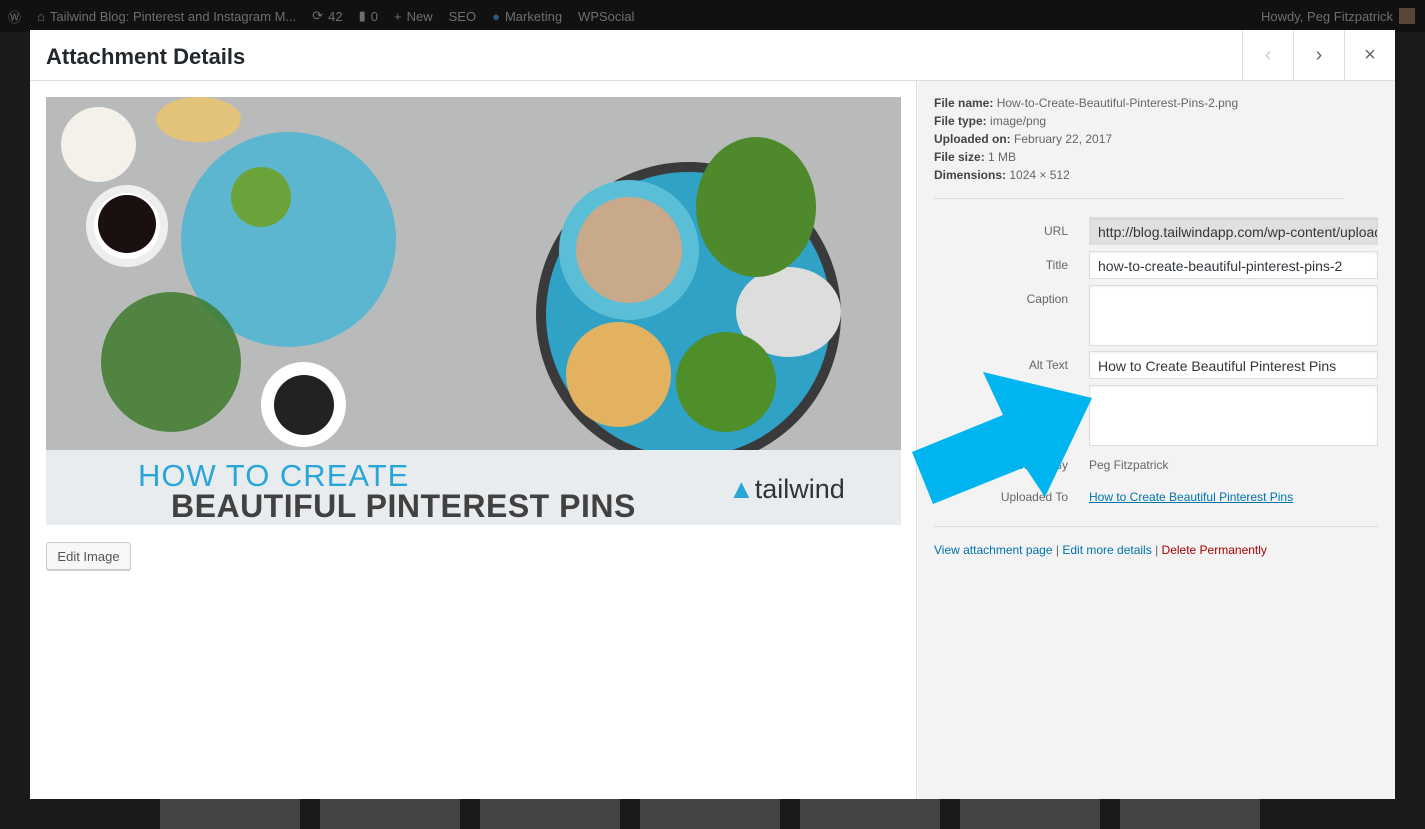 This screenshot has height=829, width=1425. Describe the element at coordinates (398, 16) in the screenshot. I see `plus-icon: +` at that location.